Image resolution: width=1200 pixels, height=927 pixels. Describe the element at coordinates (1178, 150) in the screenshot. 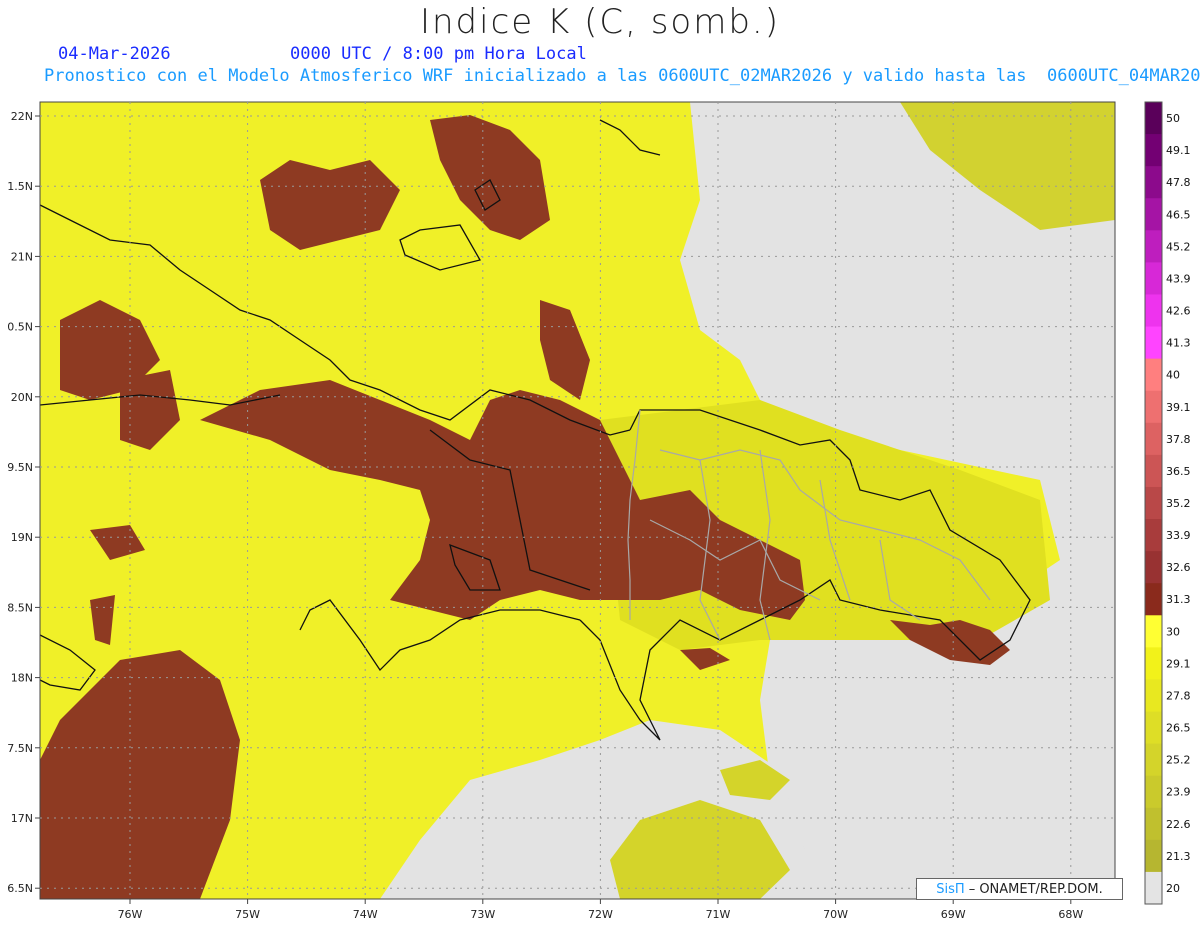

I see `colorbar-label: 49.1` at that location.